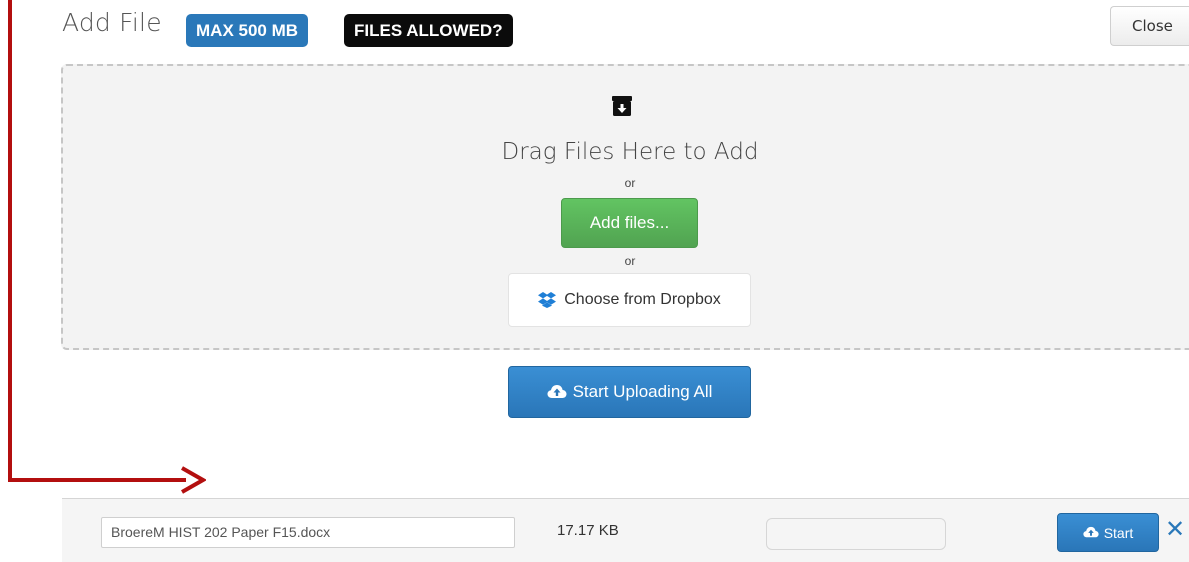  Describe the element at coordinates (547, 300) in the screenshot. I see `dropbox-icon` at that location.